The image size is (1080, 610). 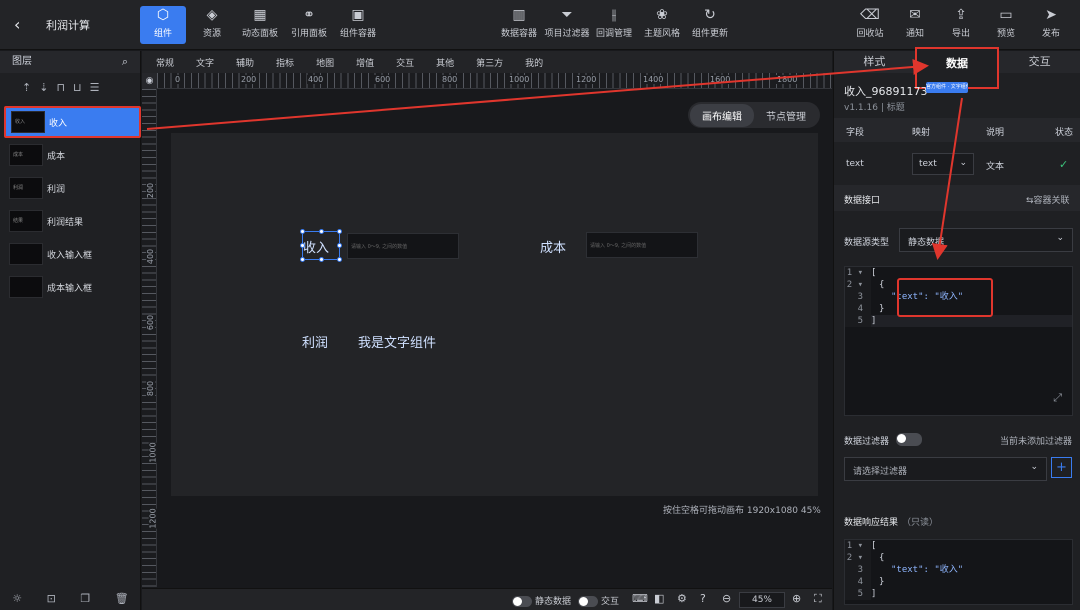 I want to click on ruler-tick: 1000, so click(x=519, y=79).